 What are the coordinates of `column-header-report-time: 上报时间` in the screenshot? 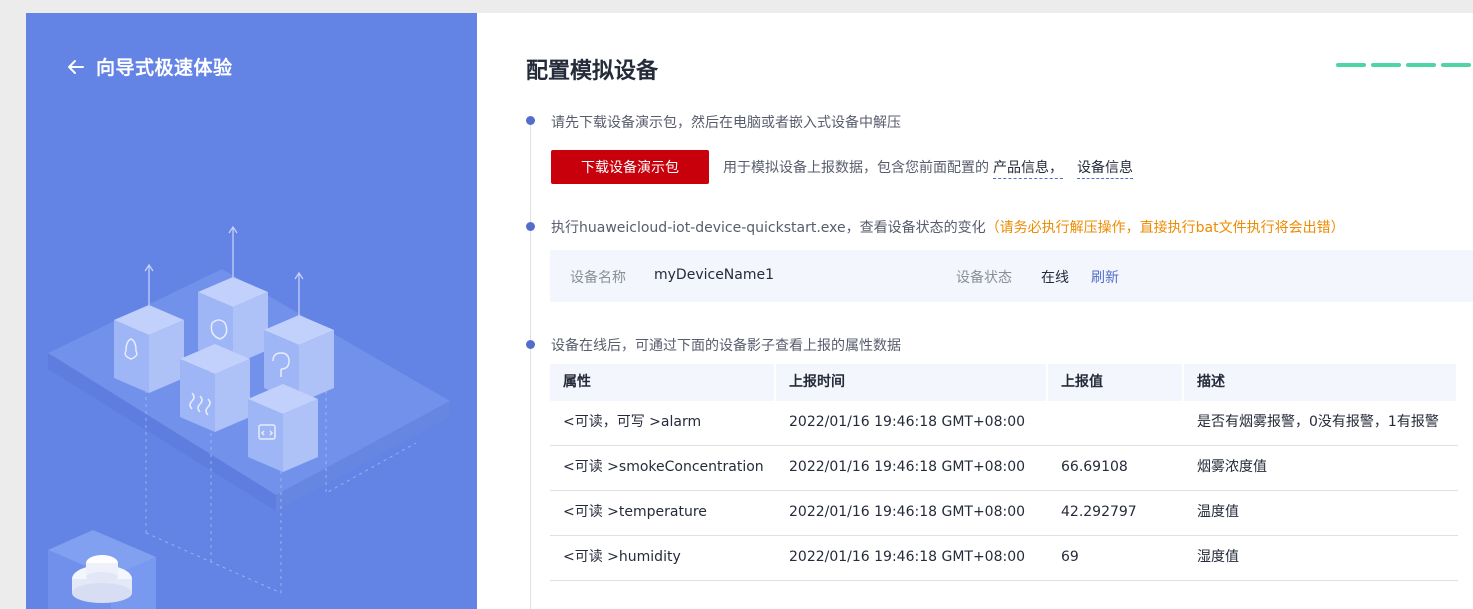 It's located at (912, 382).